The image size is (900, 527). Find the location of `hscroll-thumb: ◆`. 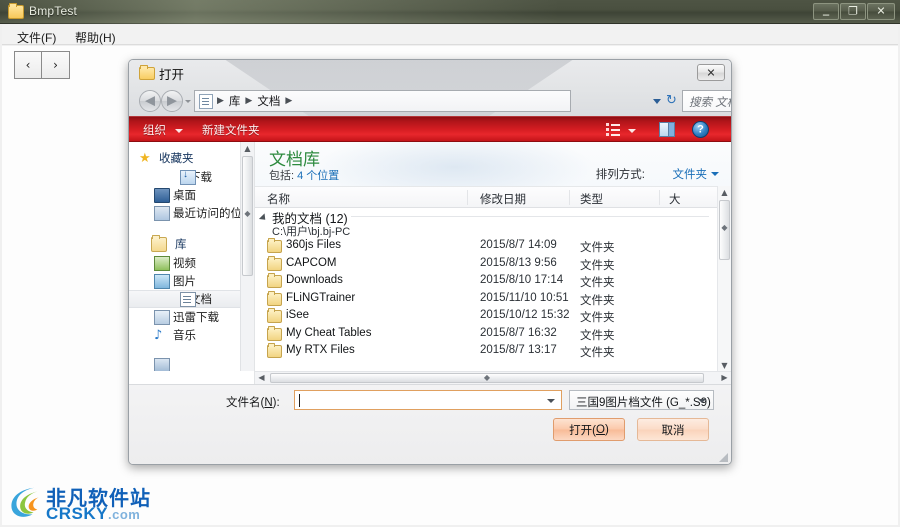

hscroll-thumb: ◆ is located at coordinates (487, 378).